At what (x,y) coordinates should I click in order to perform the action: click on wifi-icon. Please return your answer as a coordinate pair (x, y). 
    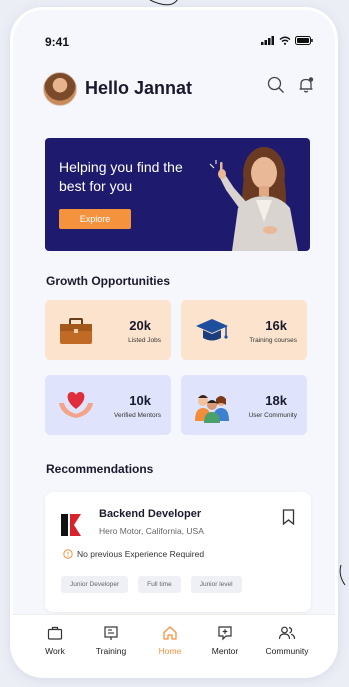
    Looking at the image, I should click on (285, 40).